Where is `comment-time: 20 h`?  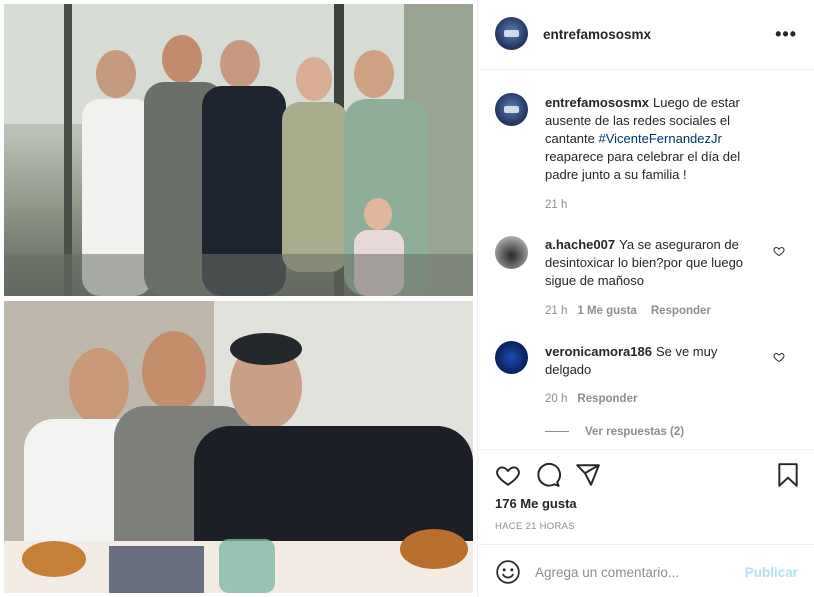
comment-time: 20 h is located at coordinates (556, 399).